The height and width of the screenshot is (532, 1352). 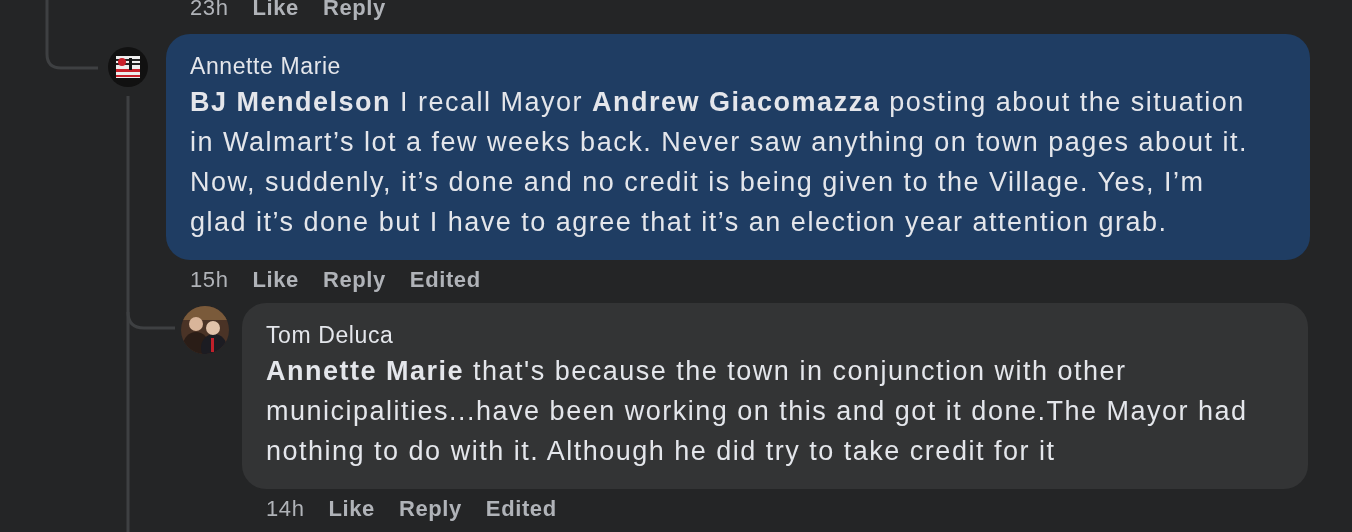 What do you see at coordinates (285, 509) in the screenshot?
I see `comment-time: 14h` at bounding box center [285, 509].